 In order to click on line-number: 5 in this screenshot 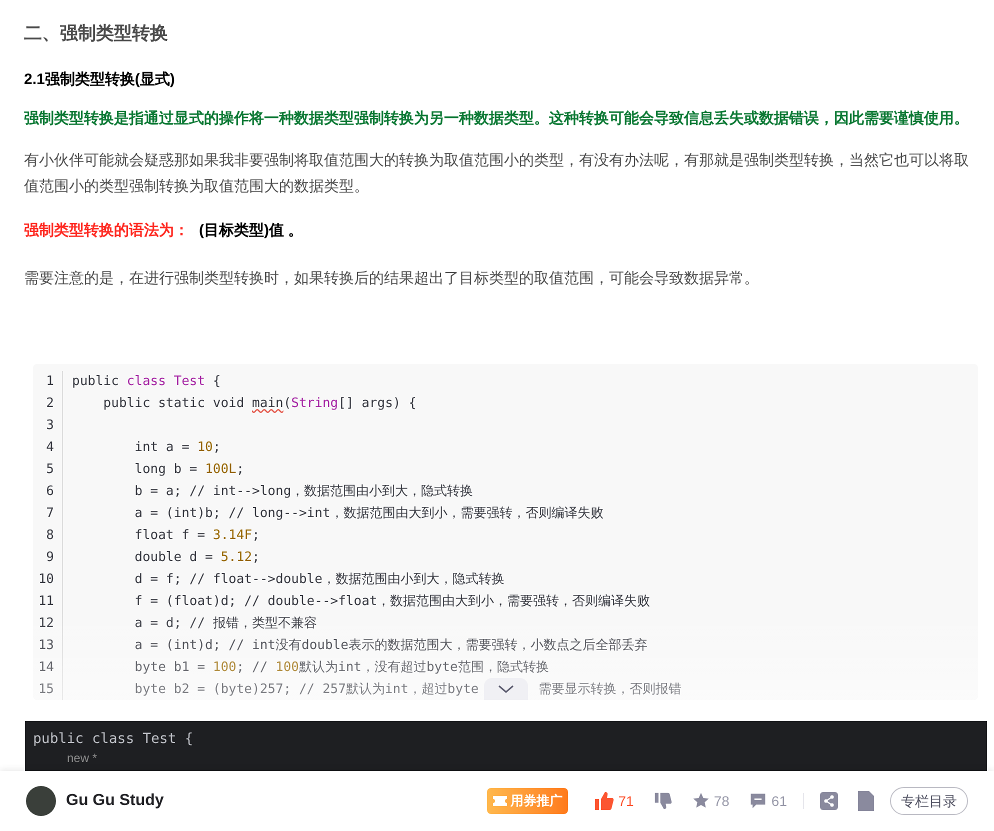, I will do `click(48, 470)`.